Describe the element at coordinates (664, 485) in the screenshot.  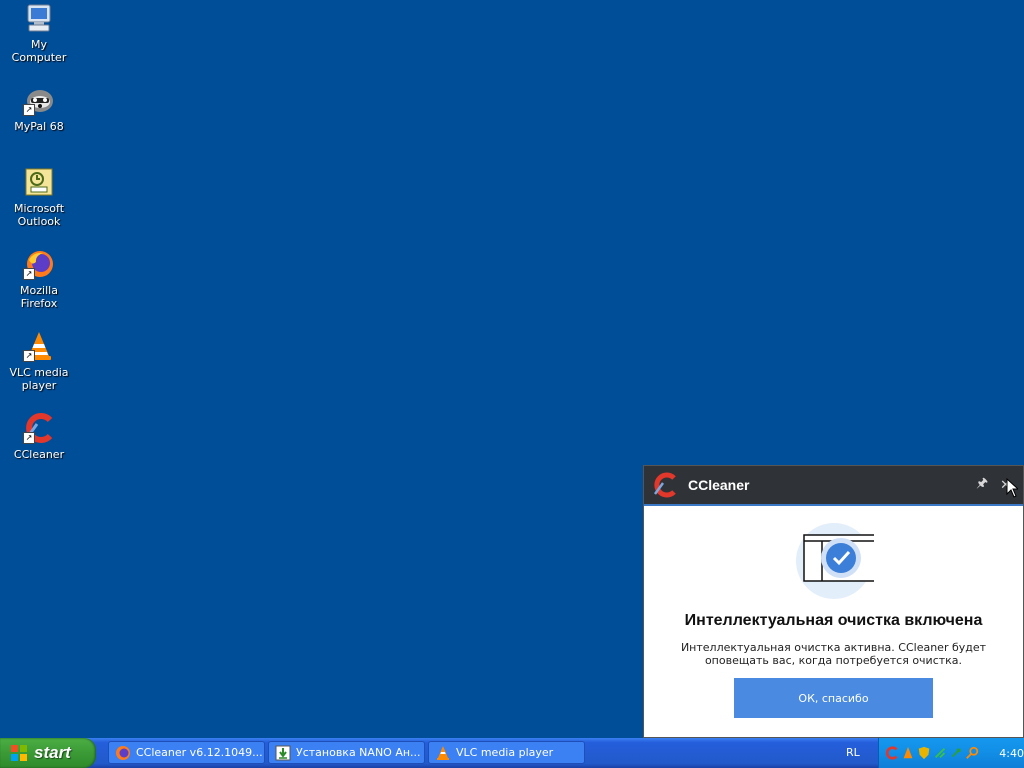
I see `ccleaner-logo-icon` at that location.